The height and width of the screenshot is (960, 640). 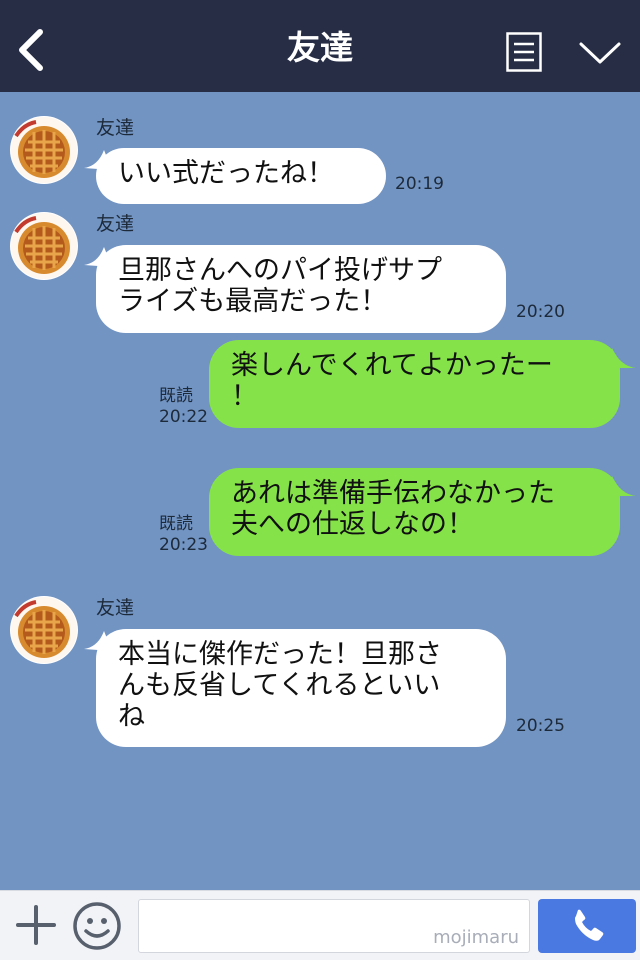 What do you see at coordinates (414, 384) in the screenshot?
I see `message-bubble: 楽しんでくれてよかったー ！` at bounding box center [414, 384].